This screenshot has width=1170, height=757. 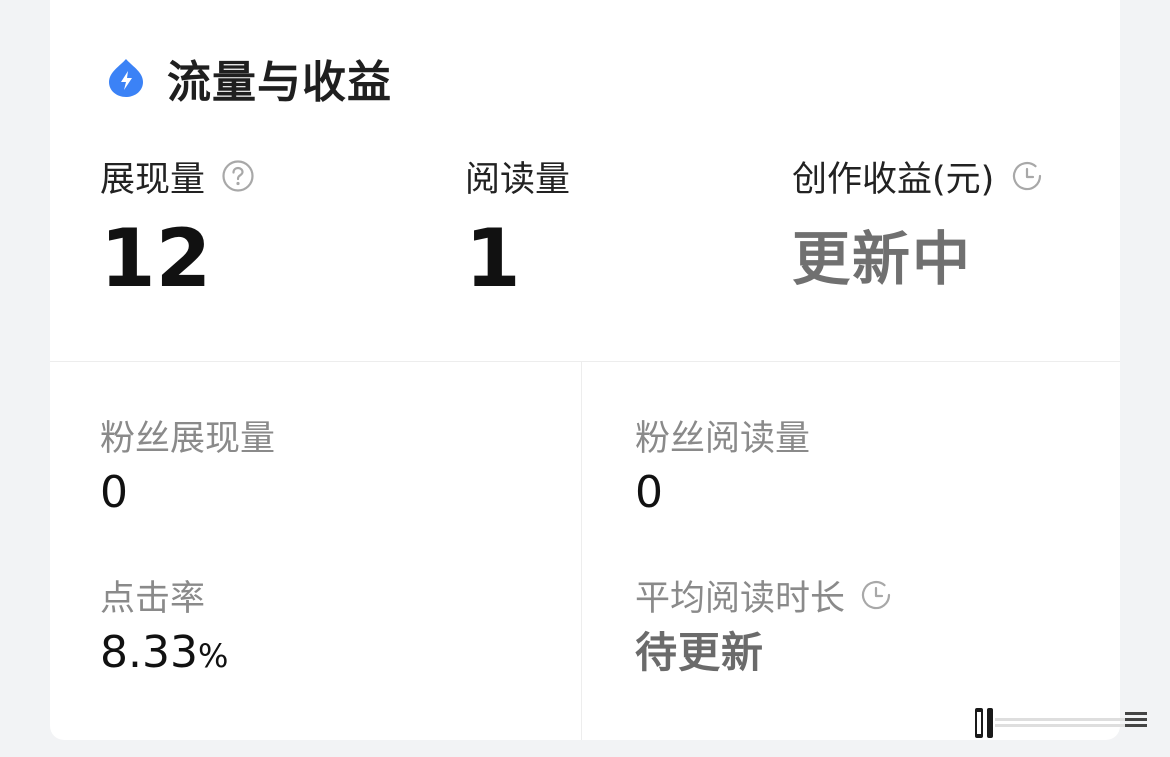 I want to click on lightning-drop-icon, so click(x=126, y=78).